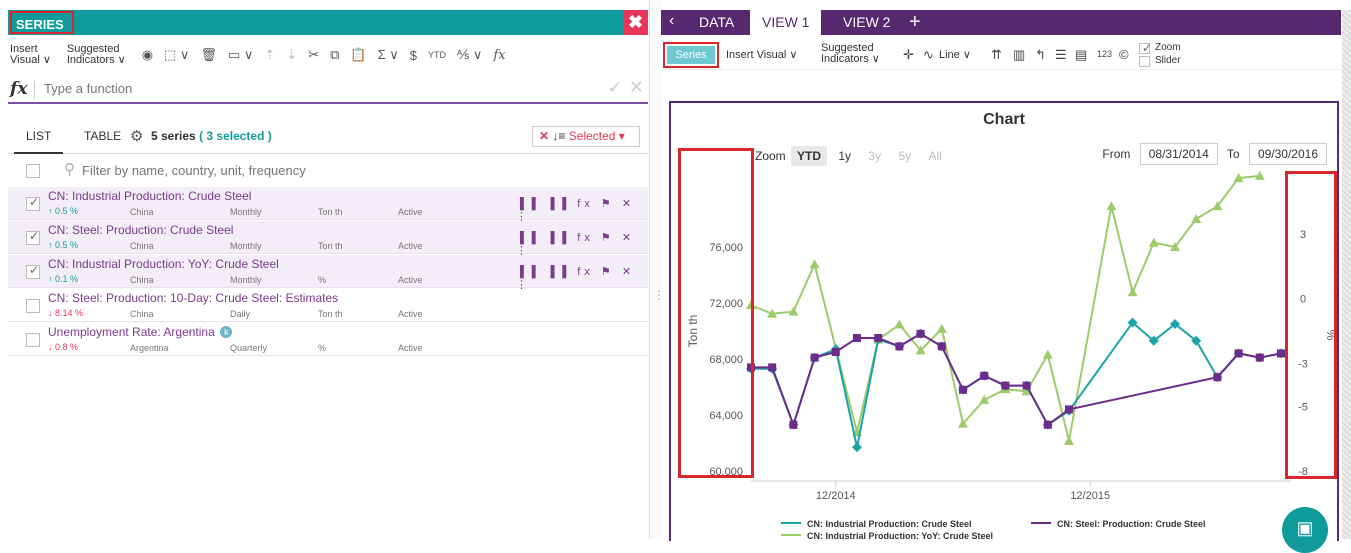 Image resolution: width=1351 pixels, height=553 pixels. What do you see at coordinates (1081, 55) in the screenshot?
I see `comment-icon: ▤` at bounding box center [1081, 55].